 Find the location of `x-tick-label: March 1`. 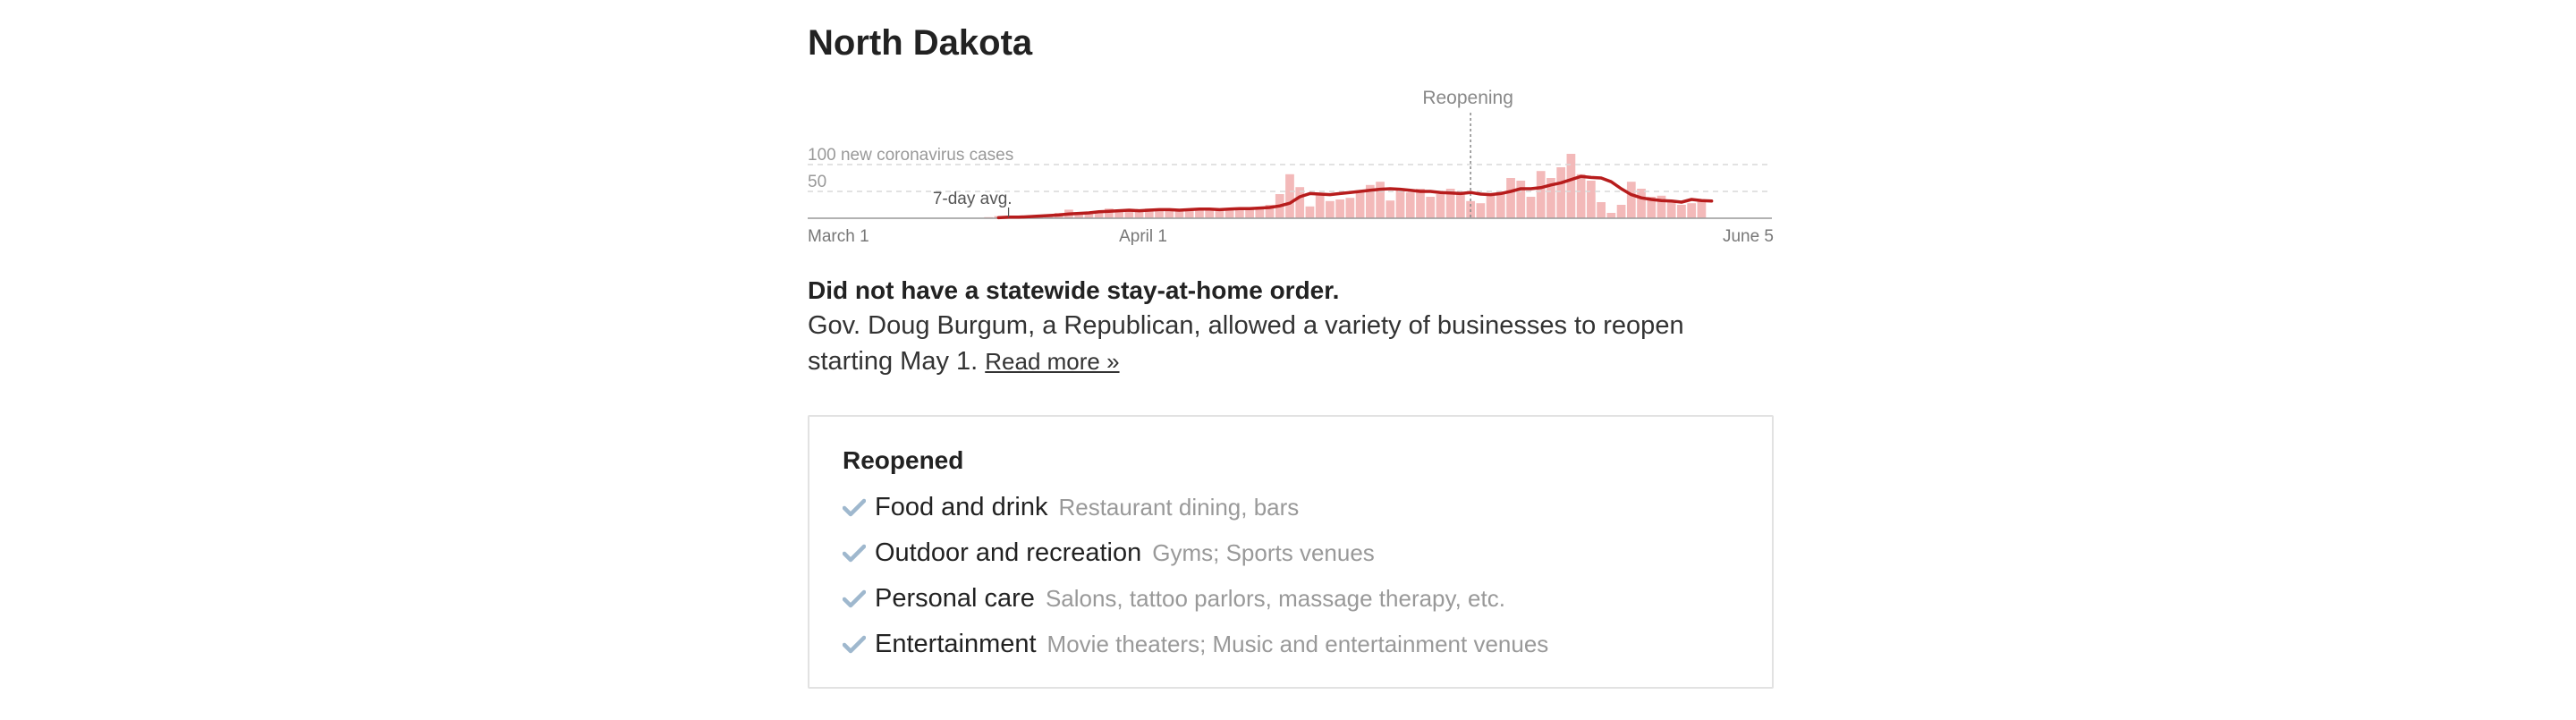

x-tick-label: March 1 is located at coordinates (838, 237).